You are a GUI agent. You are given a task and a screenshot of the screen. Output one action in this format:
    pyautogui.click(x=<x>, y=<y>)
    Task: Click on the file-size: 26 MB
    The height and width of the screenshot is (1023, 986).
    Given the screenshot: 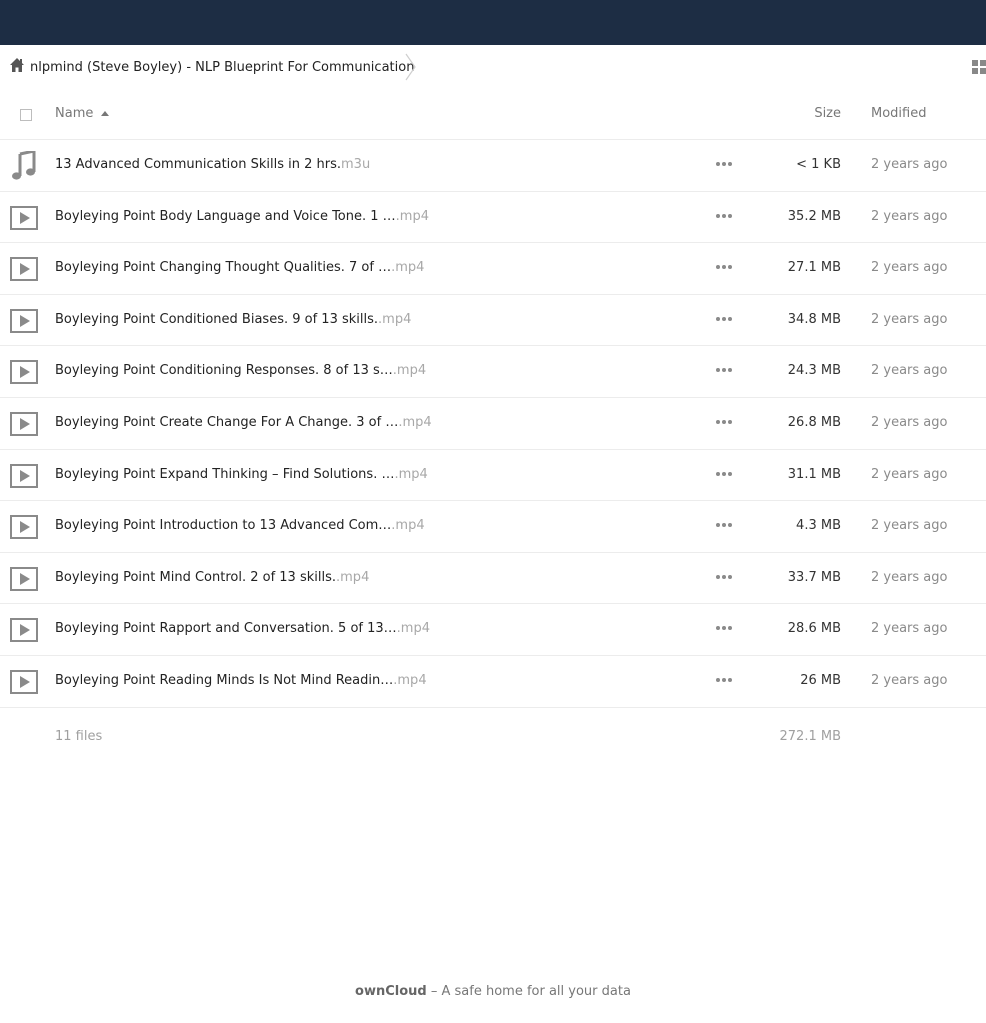 What is the action you would take?
    pyautogui.click(x=820, y=680)
    